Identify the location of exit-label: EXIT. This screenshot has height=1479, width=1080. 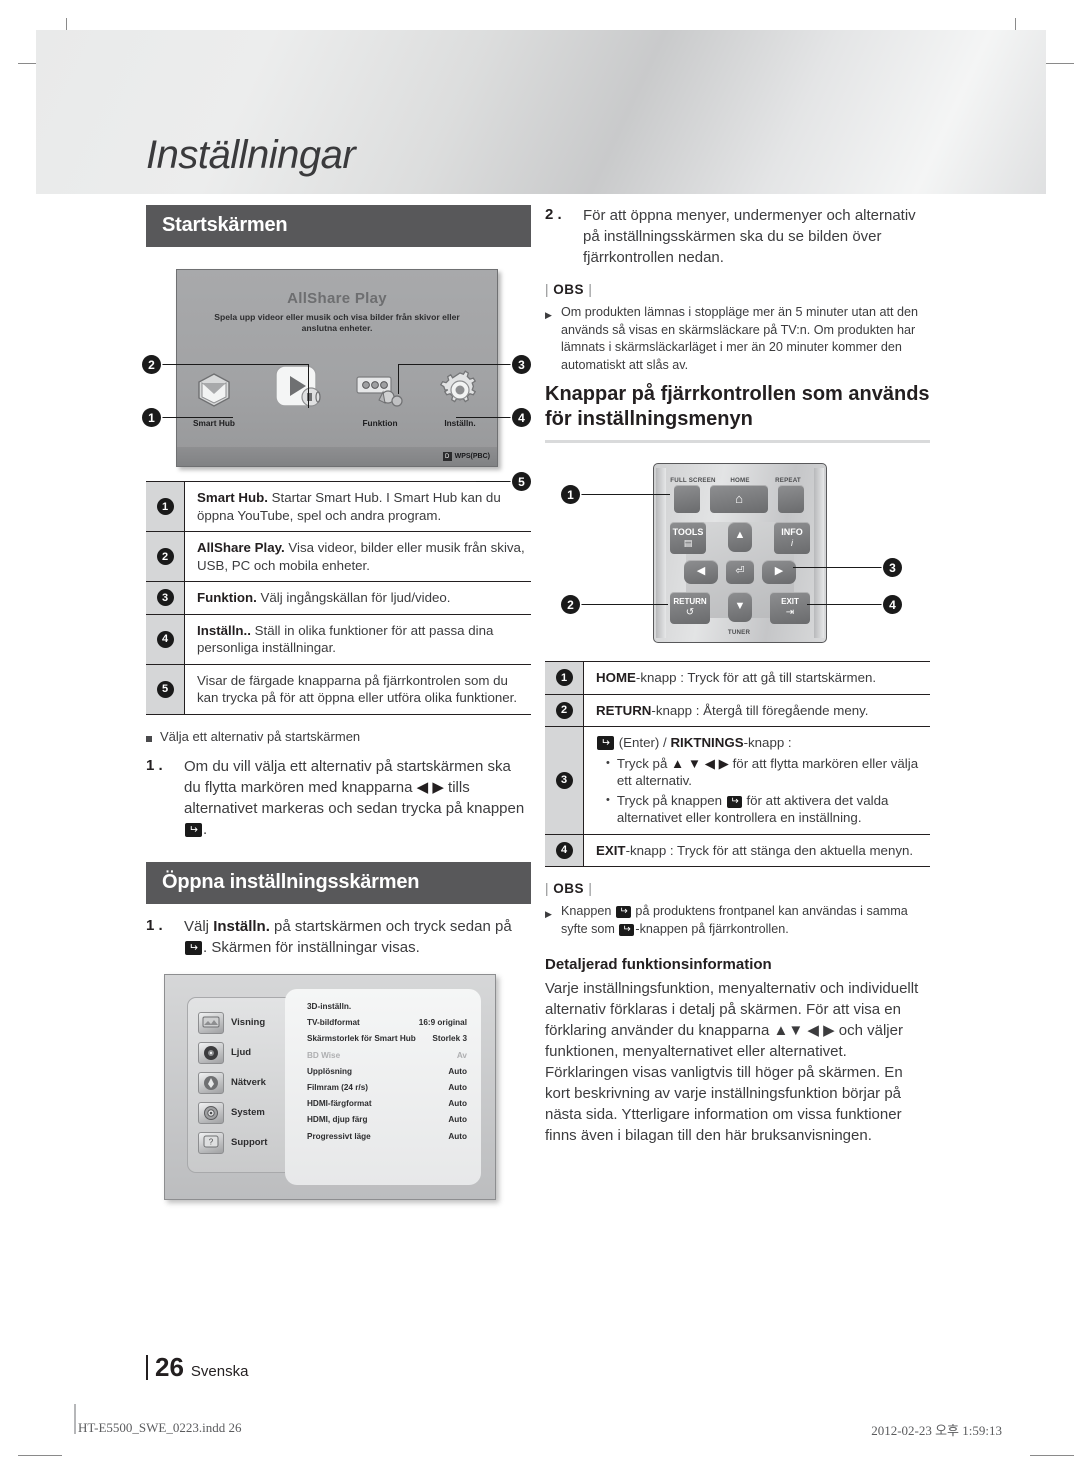
(790, 601).